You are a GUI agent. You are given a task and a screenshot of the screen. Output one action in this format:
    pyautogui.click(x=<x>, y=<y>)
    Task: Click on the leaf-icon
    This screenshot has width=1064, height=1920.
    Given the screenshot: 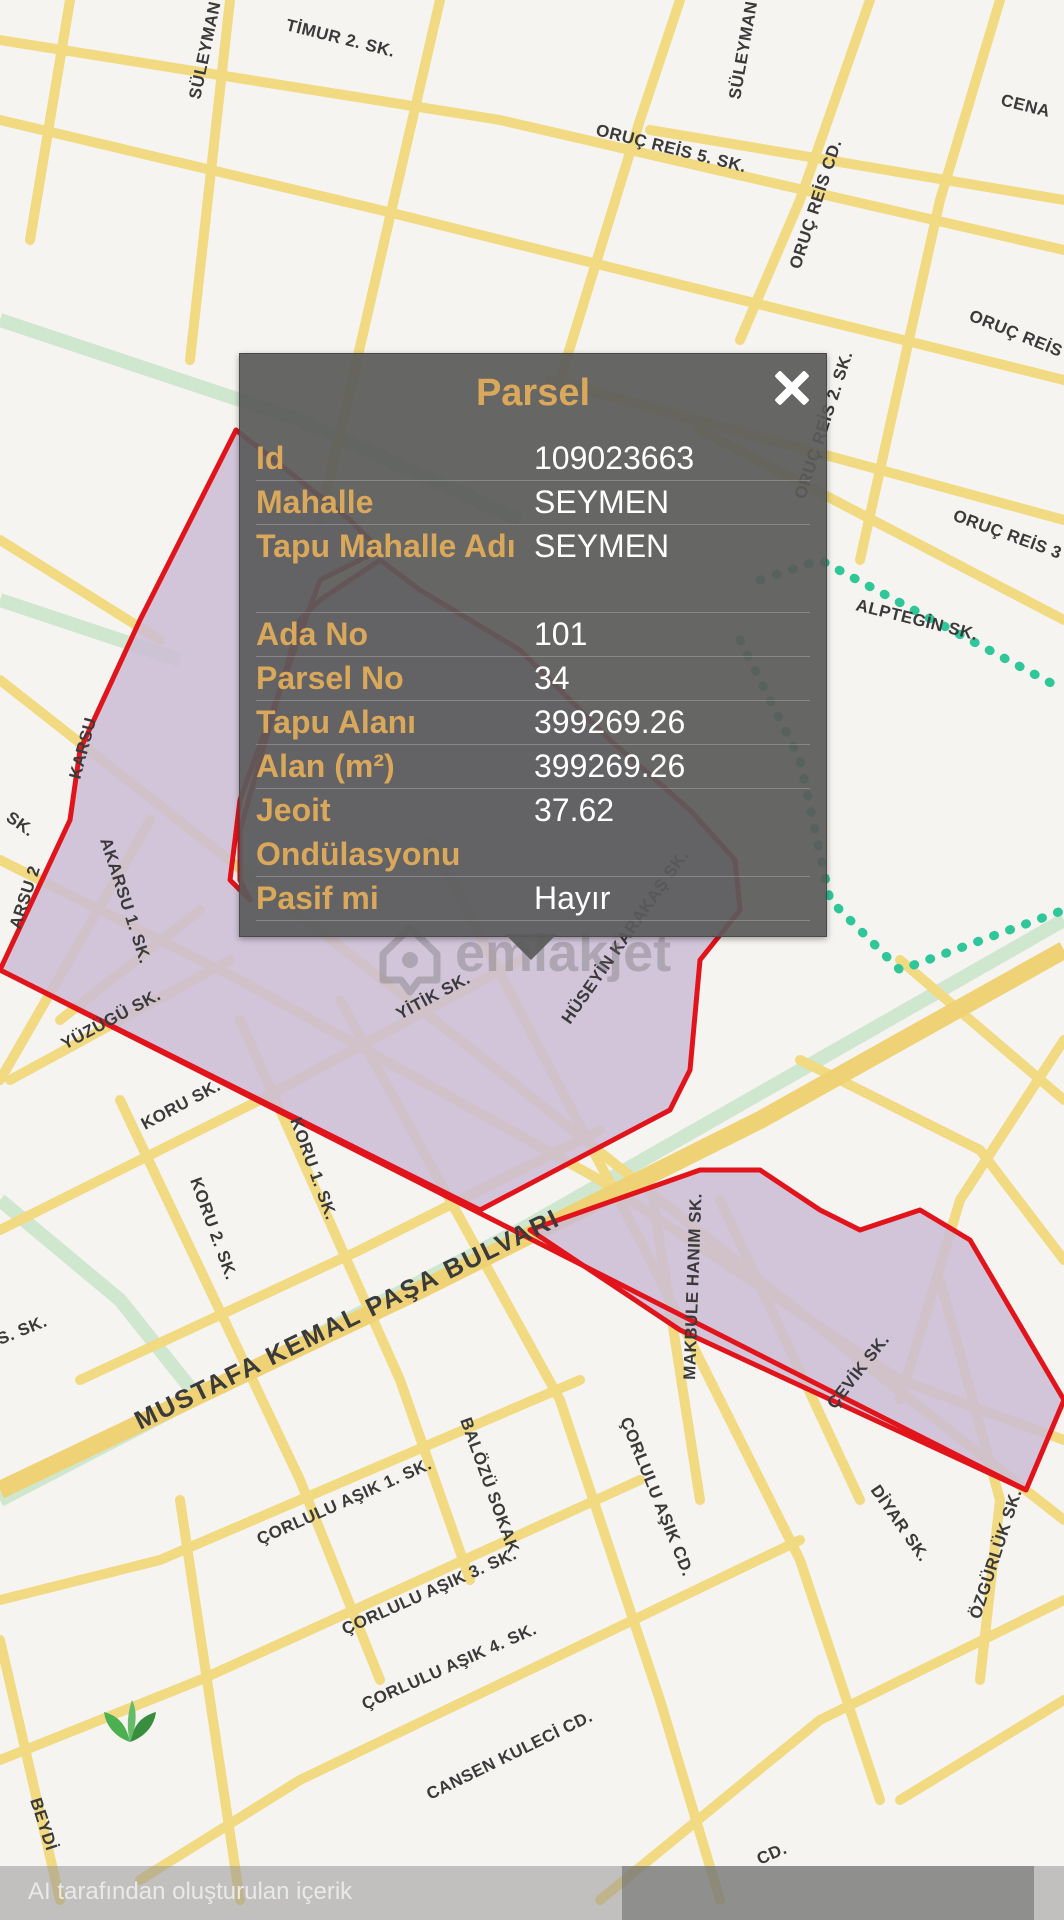 What is the action you would take?
    pyautogui.click(x=130, y=1721)
    